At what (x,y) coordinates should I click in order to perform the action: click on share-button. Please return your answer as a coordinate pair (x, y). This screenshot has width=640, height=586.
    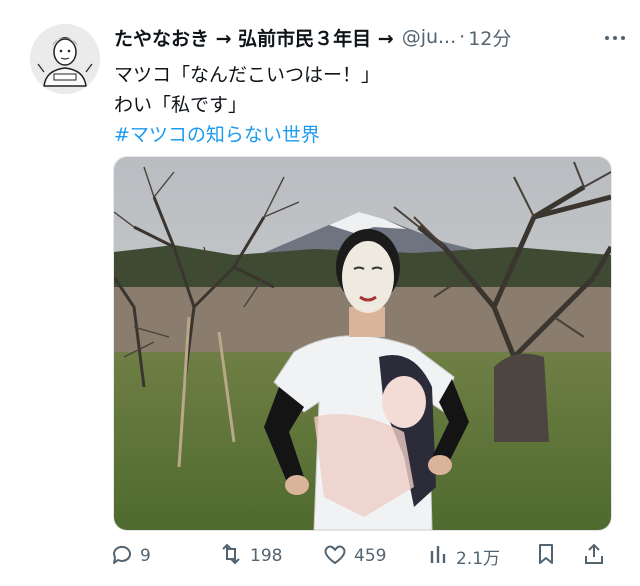
    Looking at the image, I should click on (597, 556).